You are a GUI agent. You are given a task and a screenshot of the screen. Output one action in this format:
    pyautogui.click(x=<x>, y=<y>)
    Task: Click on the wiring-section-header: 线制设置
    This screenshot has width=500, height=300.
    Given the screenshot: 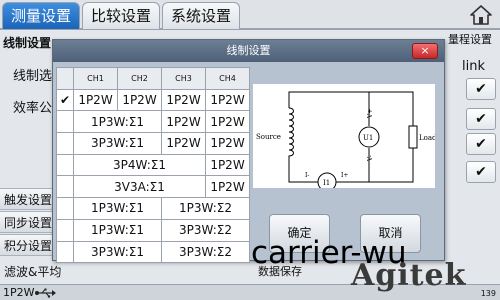 What is the action you would take?
    pyautogui.click(x=27, y=43)
    